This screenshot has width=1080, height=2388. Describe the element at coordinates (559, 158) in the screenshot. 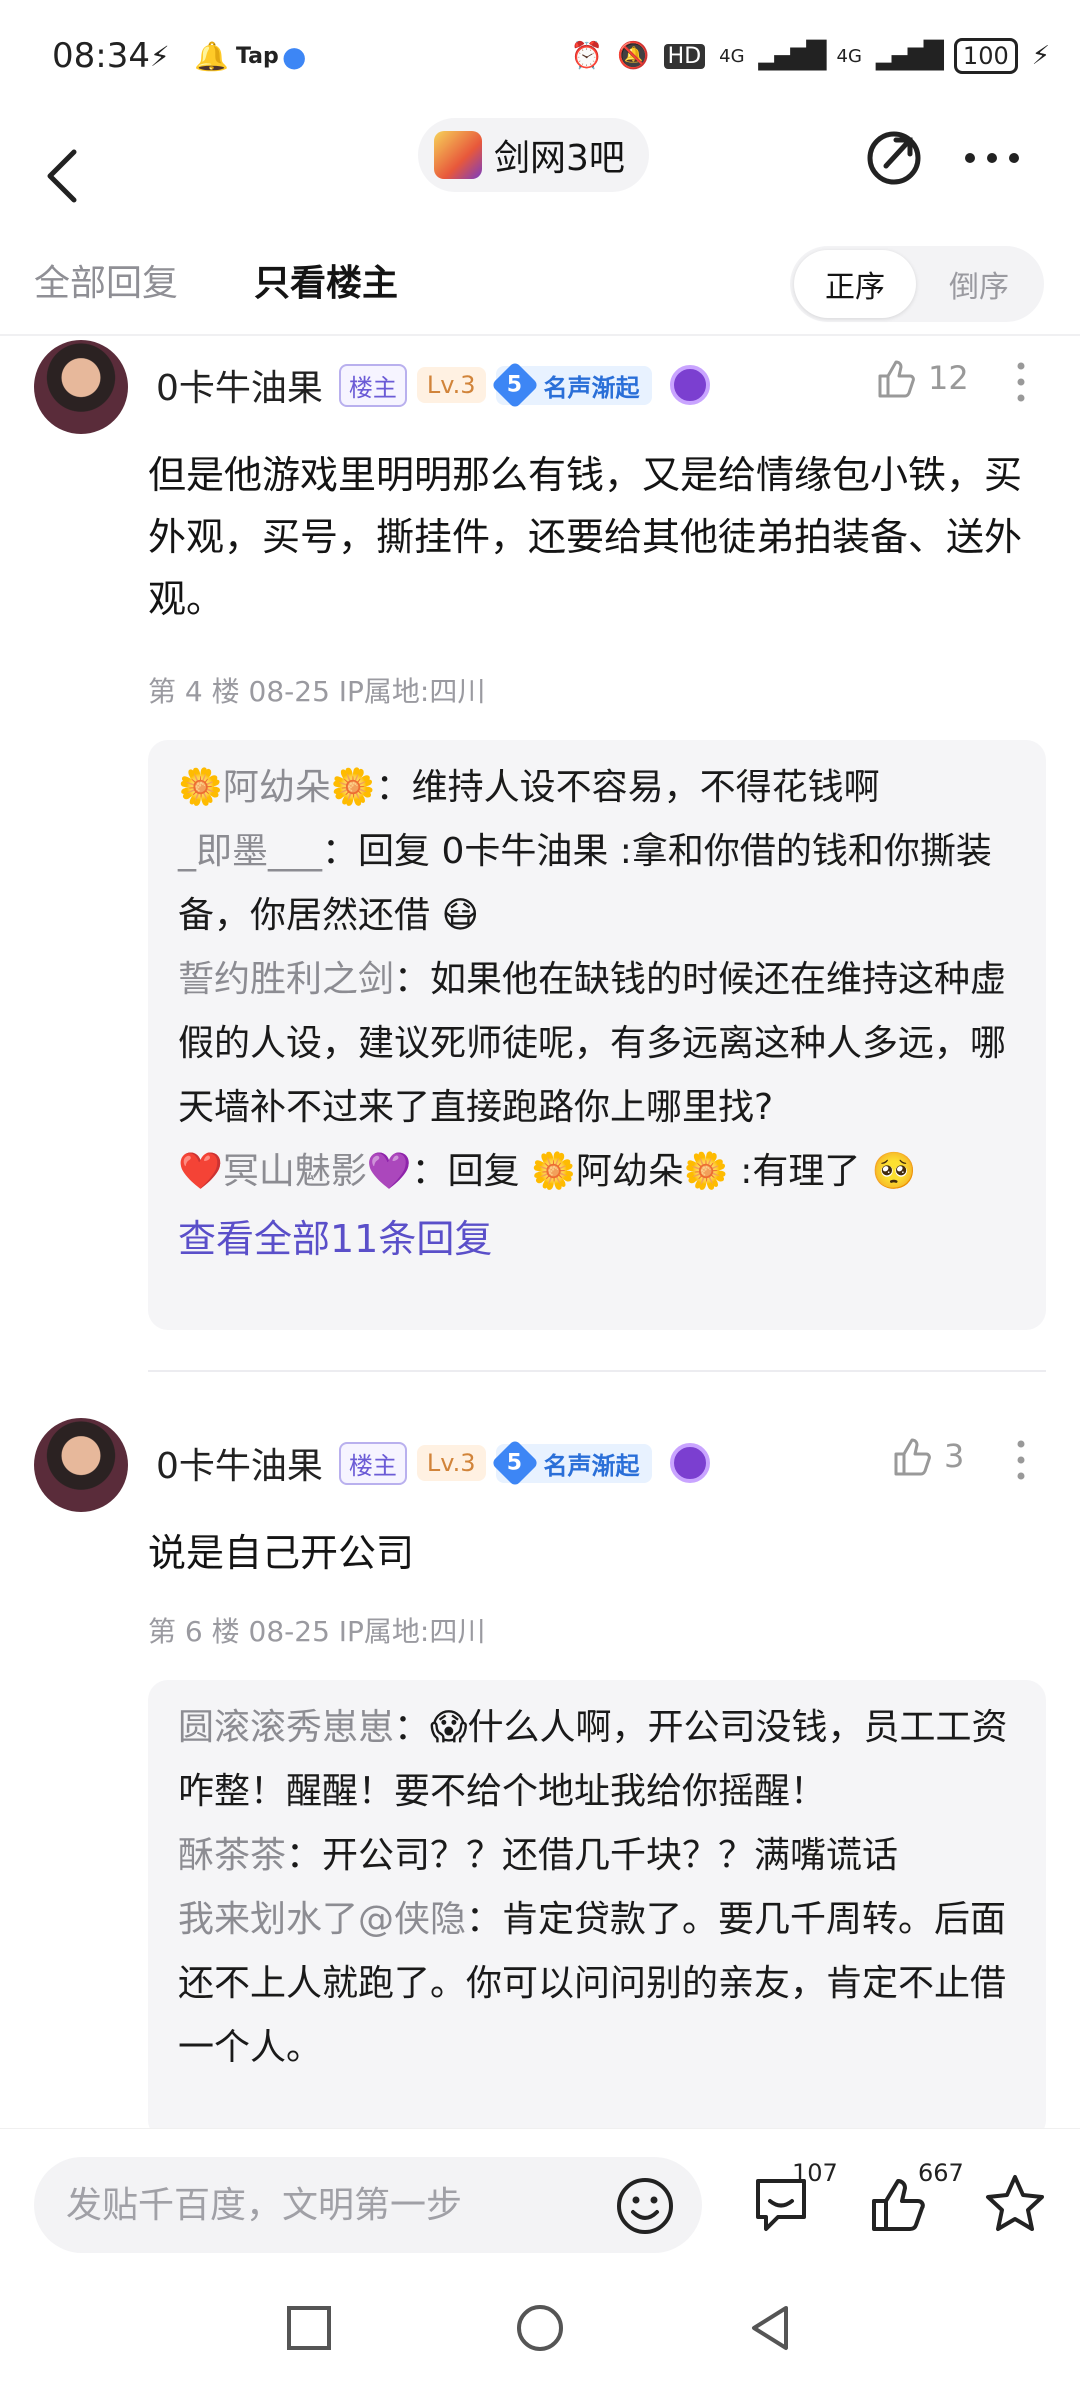

I see `forum-name: 剑网3吧` at that location.